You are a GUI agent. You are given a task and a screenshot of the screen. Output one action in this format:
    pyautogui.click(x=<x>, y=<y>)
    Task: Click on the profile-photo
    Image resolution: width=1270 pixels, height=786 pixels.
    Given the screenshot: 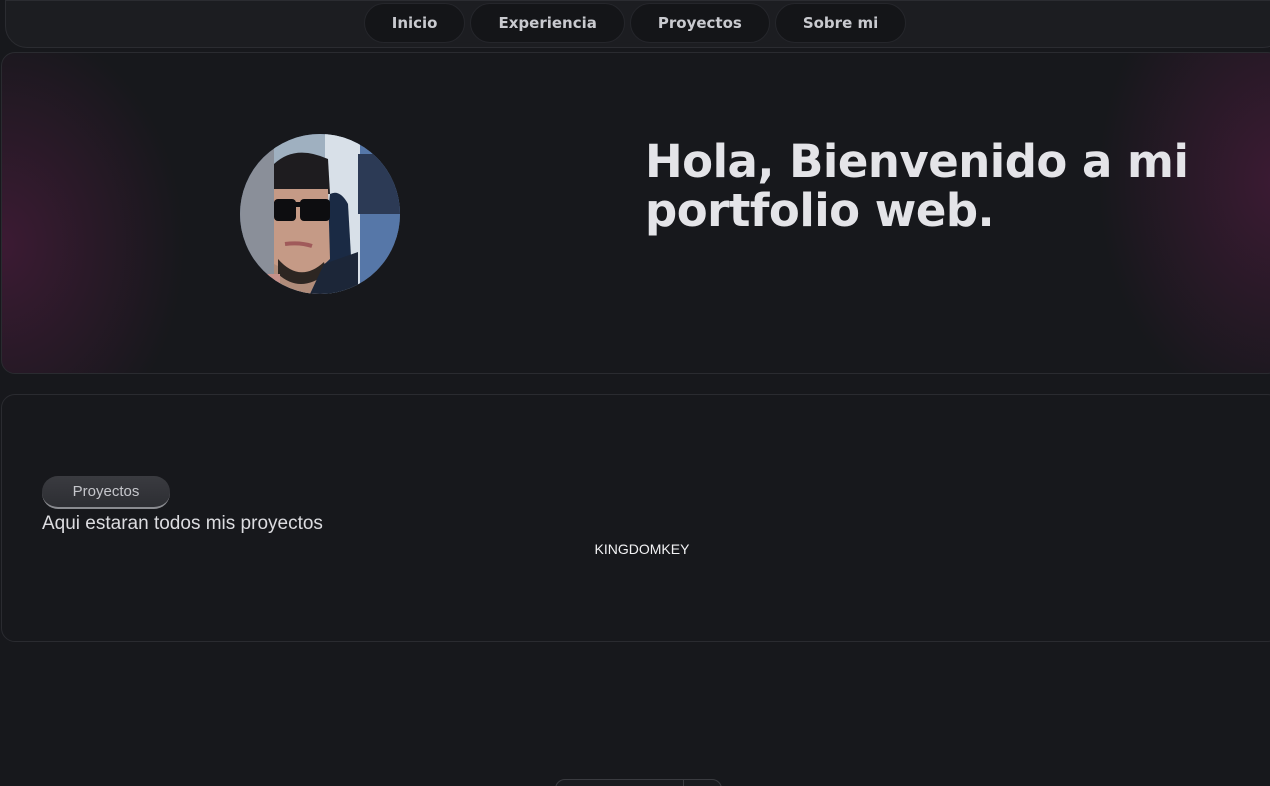 What is the action you would take?
    pyautogui.click(x=320, y=214)
    